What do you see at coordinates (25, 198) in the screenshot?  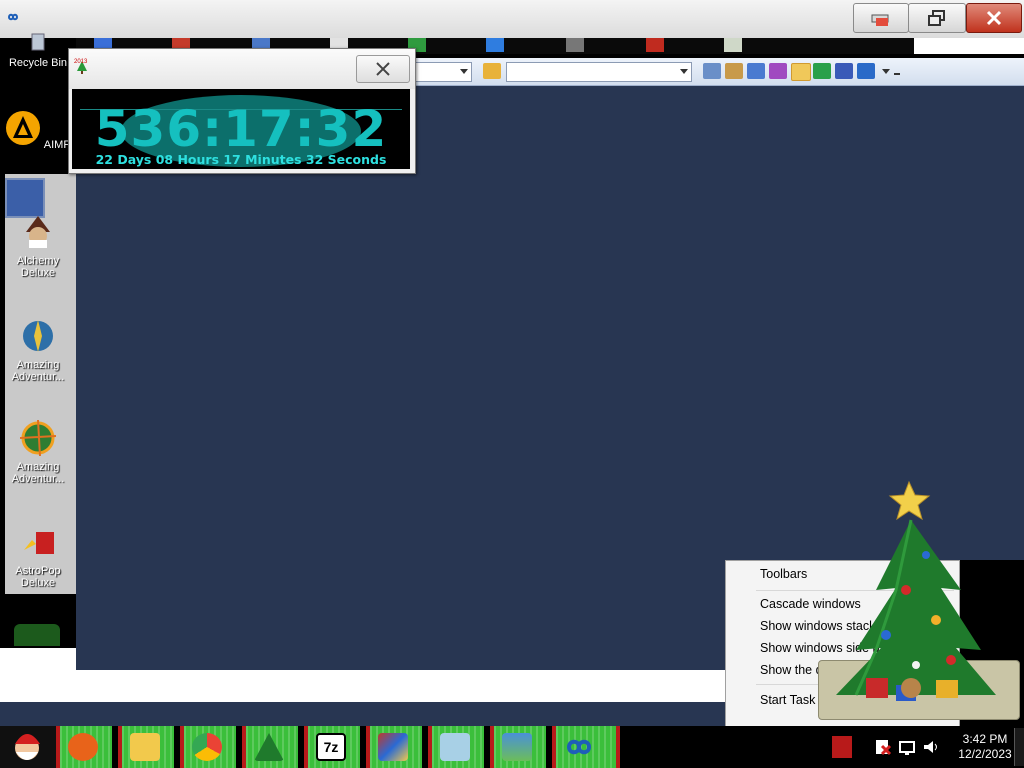 I see `terminal-icon` at bounding box center [25, 198].